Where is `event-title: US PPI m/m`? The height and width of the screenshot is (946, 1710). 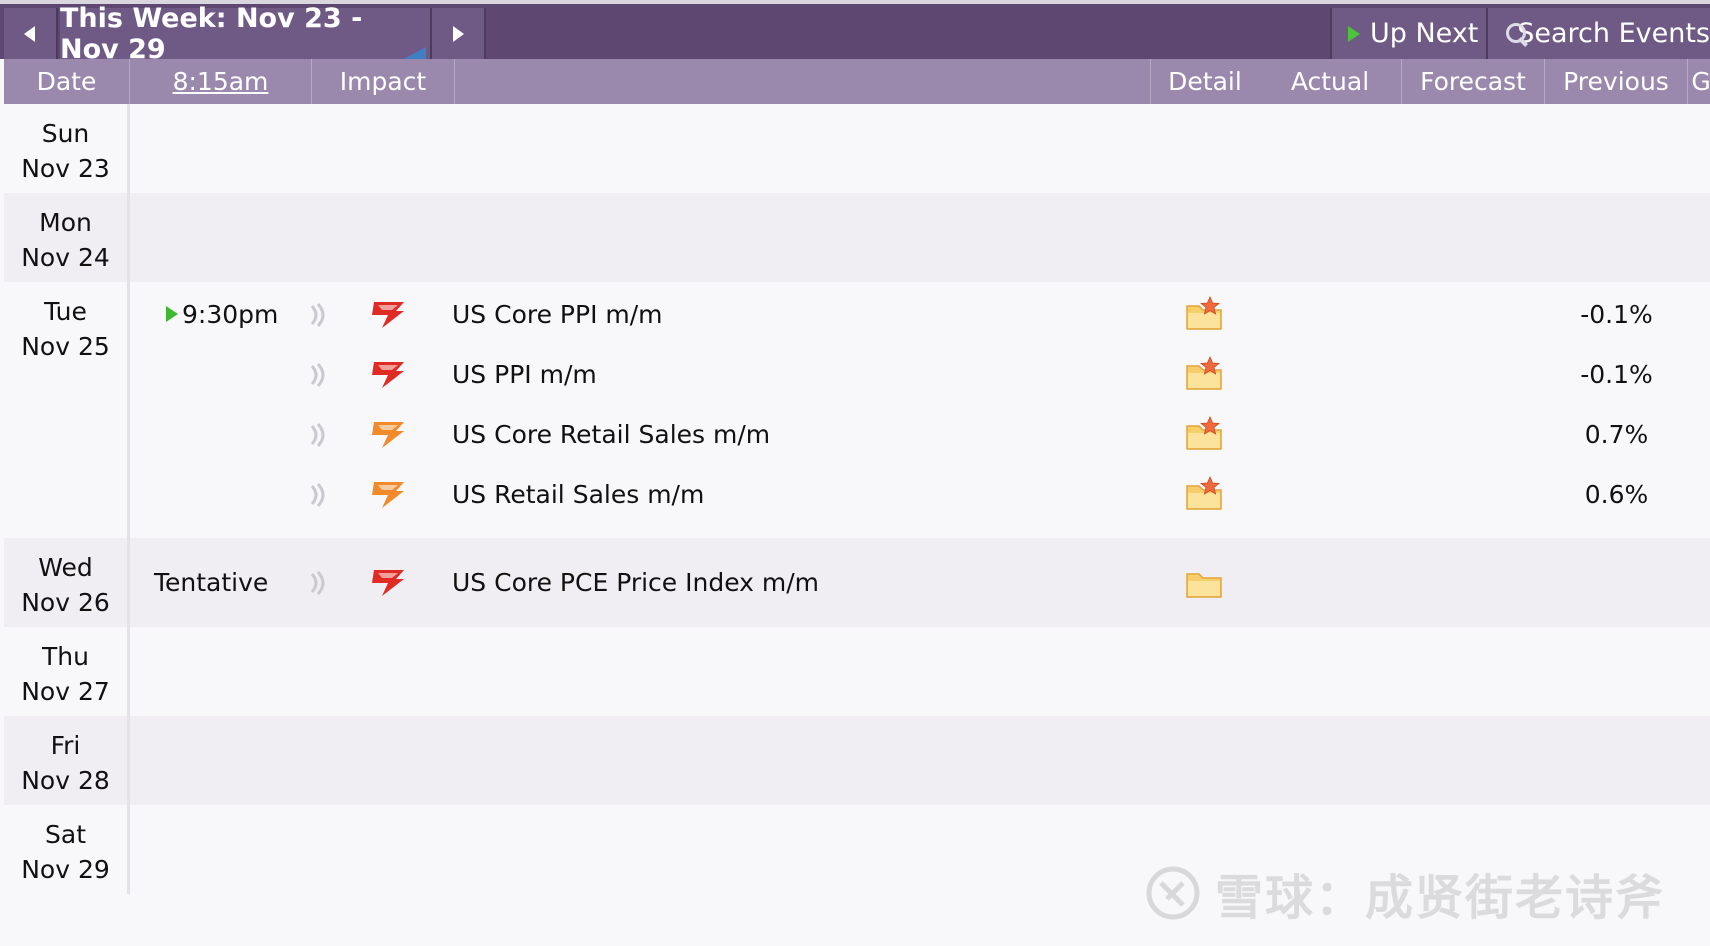 event-title: US PPI m/m is located at coordinates (524, 374).